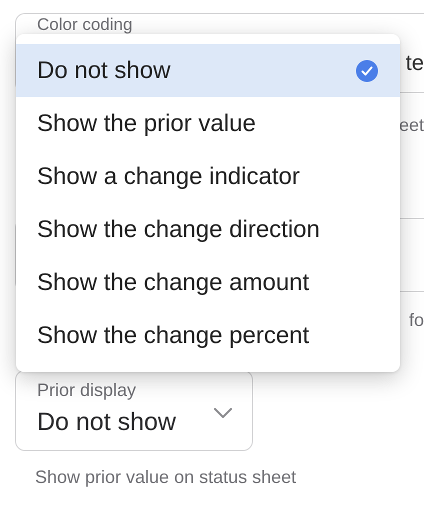 The height and width of the screenshot is (508, 424). What do you see at coordinates (415, 62) in the screenshot?
I see `field-value: te` at bounding box center [415, 62].